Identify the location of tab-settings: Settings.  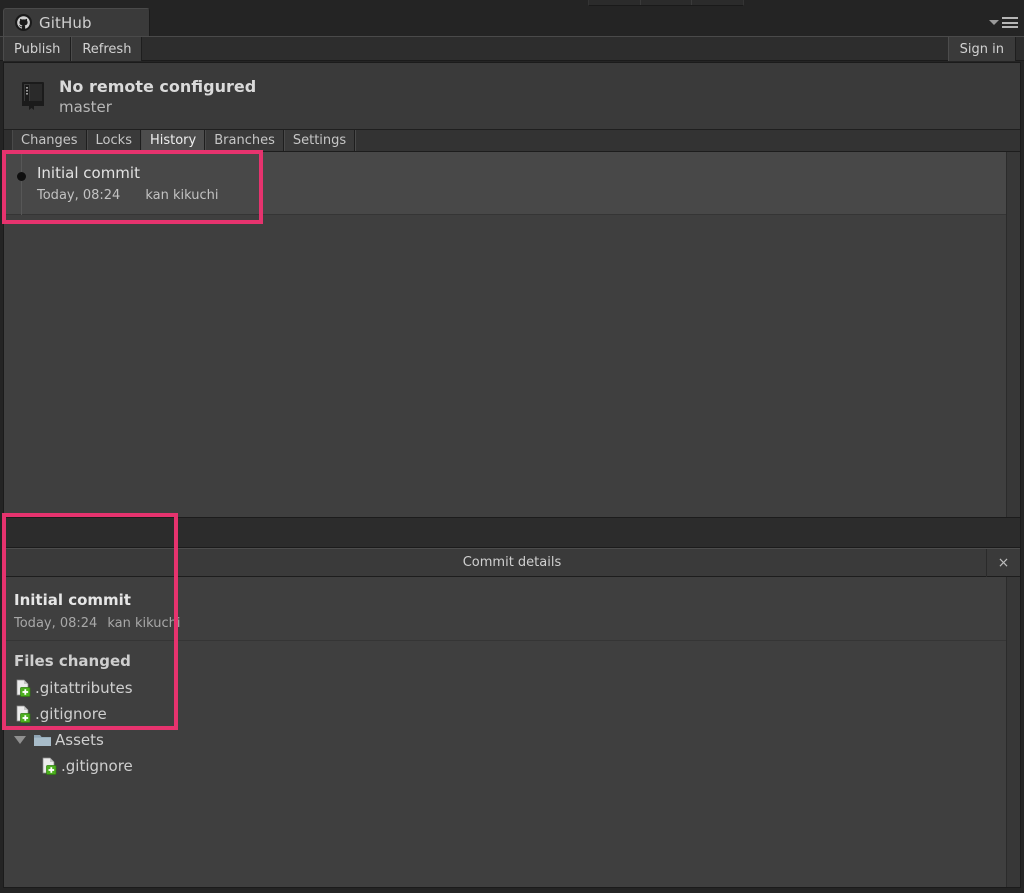
(319, 140).